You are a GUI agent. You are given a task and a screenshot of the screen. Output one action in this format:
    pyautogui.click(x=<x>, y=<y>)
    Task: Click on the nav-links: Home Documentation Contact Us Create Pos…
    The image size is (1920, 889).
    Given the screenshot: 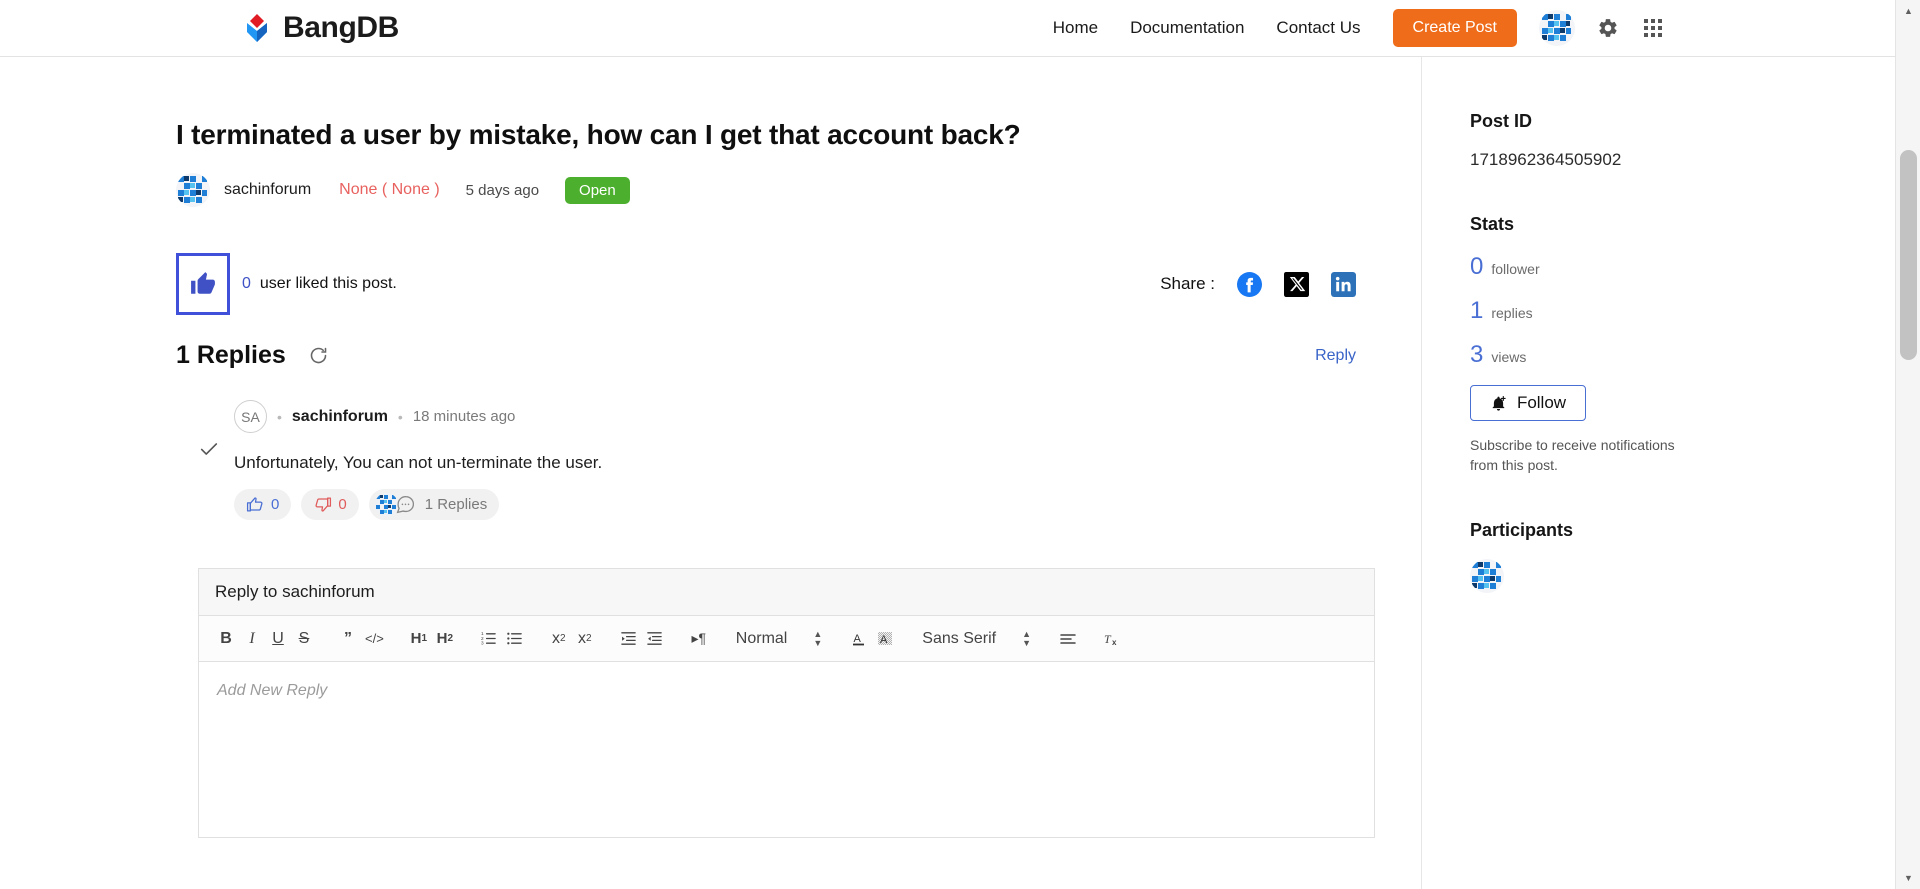 What is the action you would take?
    pyautogui.click(x=1466, y=28)
    